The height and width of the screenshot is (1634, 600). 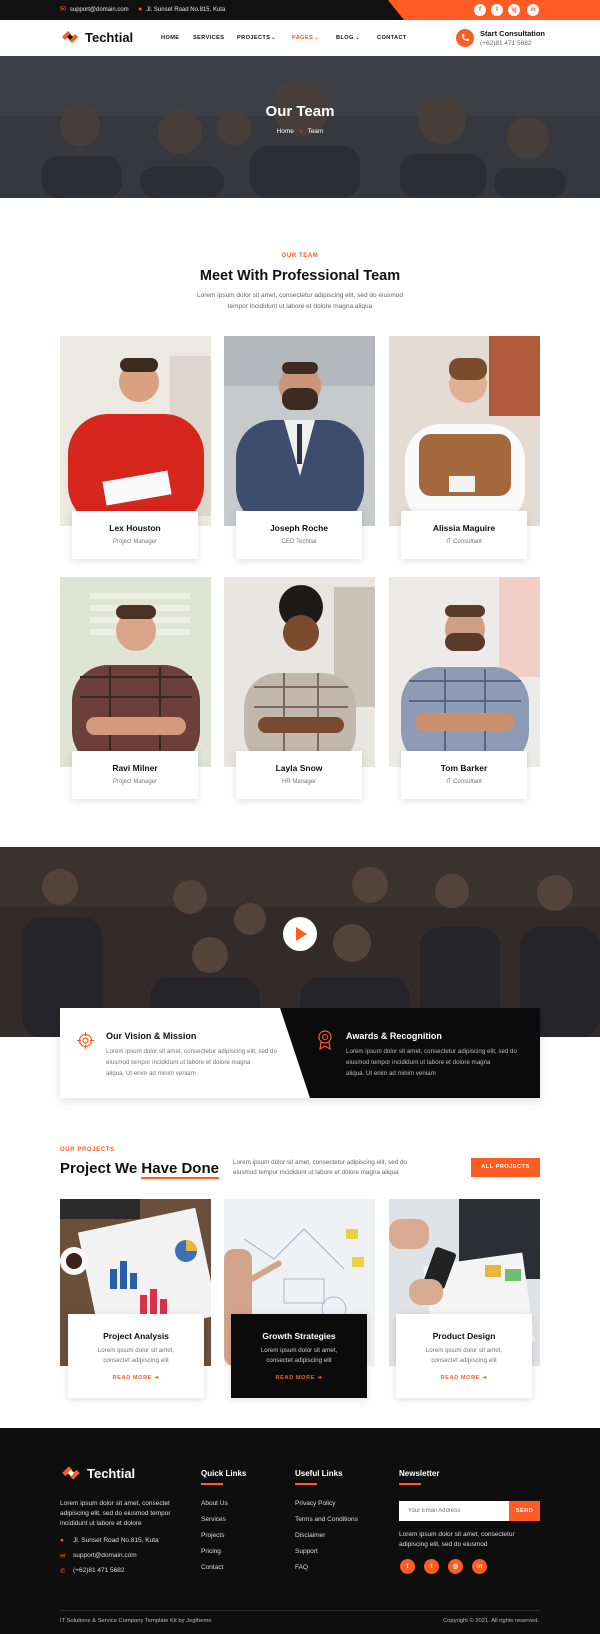 I want to click on breadcrumb-home: Home, so click(x=285, y=131).